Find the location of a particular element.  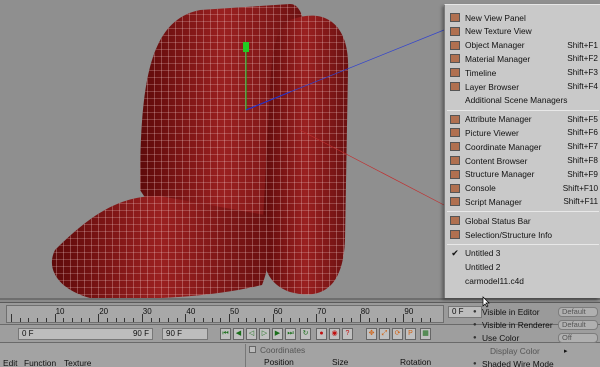

menu-item-shortcut: Shift+F7 is located at coordinates (582, 147).